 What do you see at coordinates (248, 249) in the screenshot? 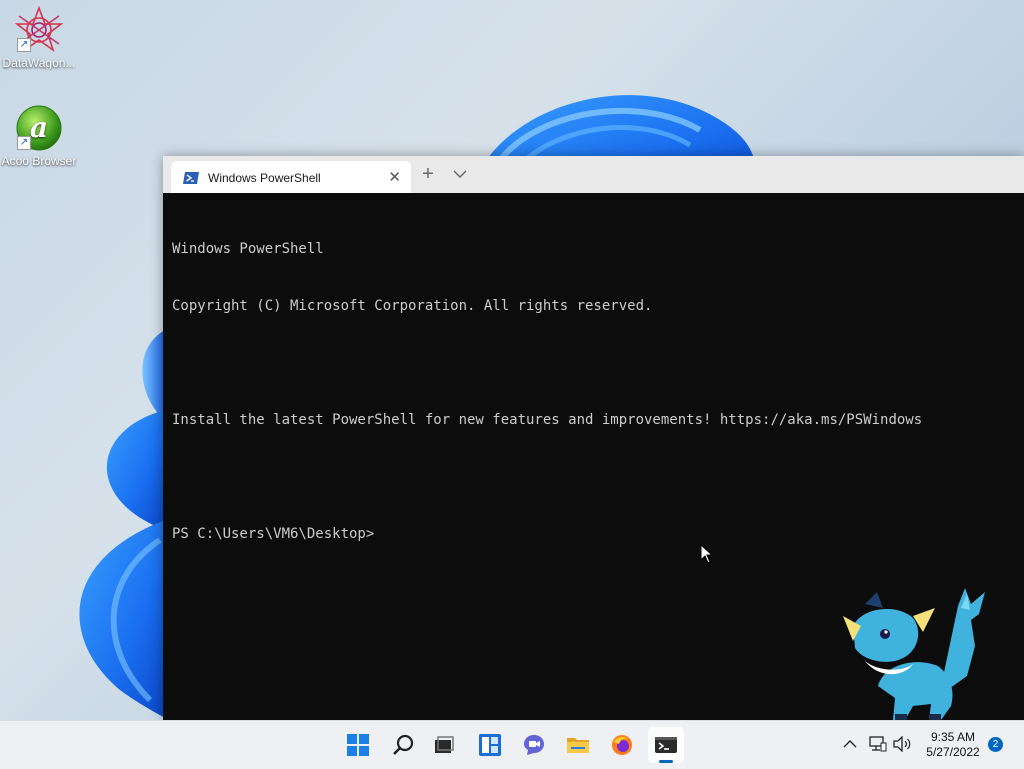
I see `console-line: Windows PowerShell` at bounding box center [248, 249].